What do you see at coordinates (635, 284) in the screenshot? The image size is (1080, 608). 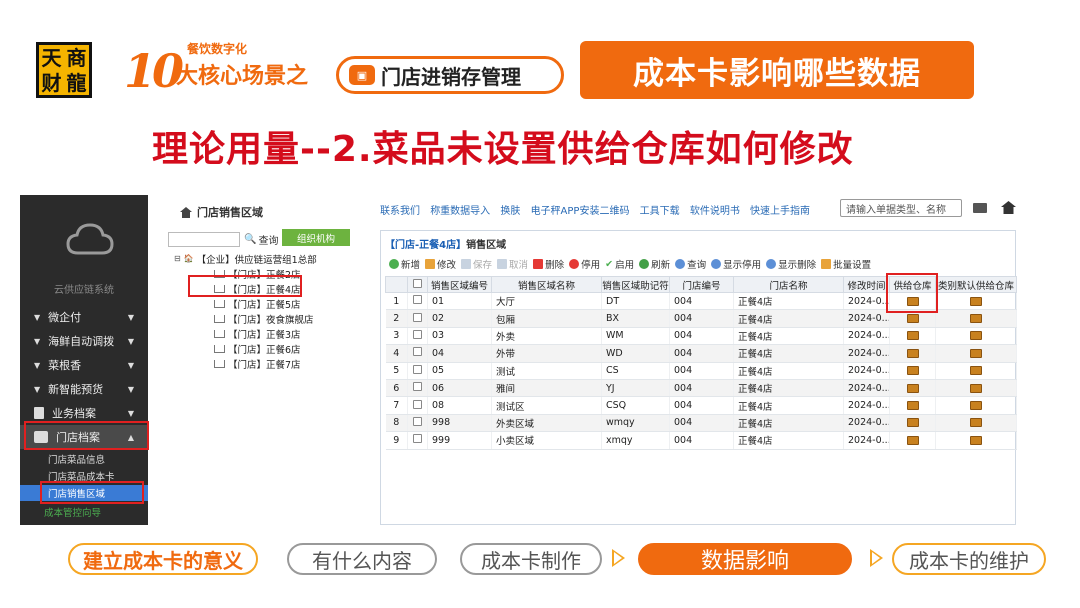 I see `column-header: 销售区域助记符` at bounding box center [635, 284].